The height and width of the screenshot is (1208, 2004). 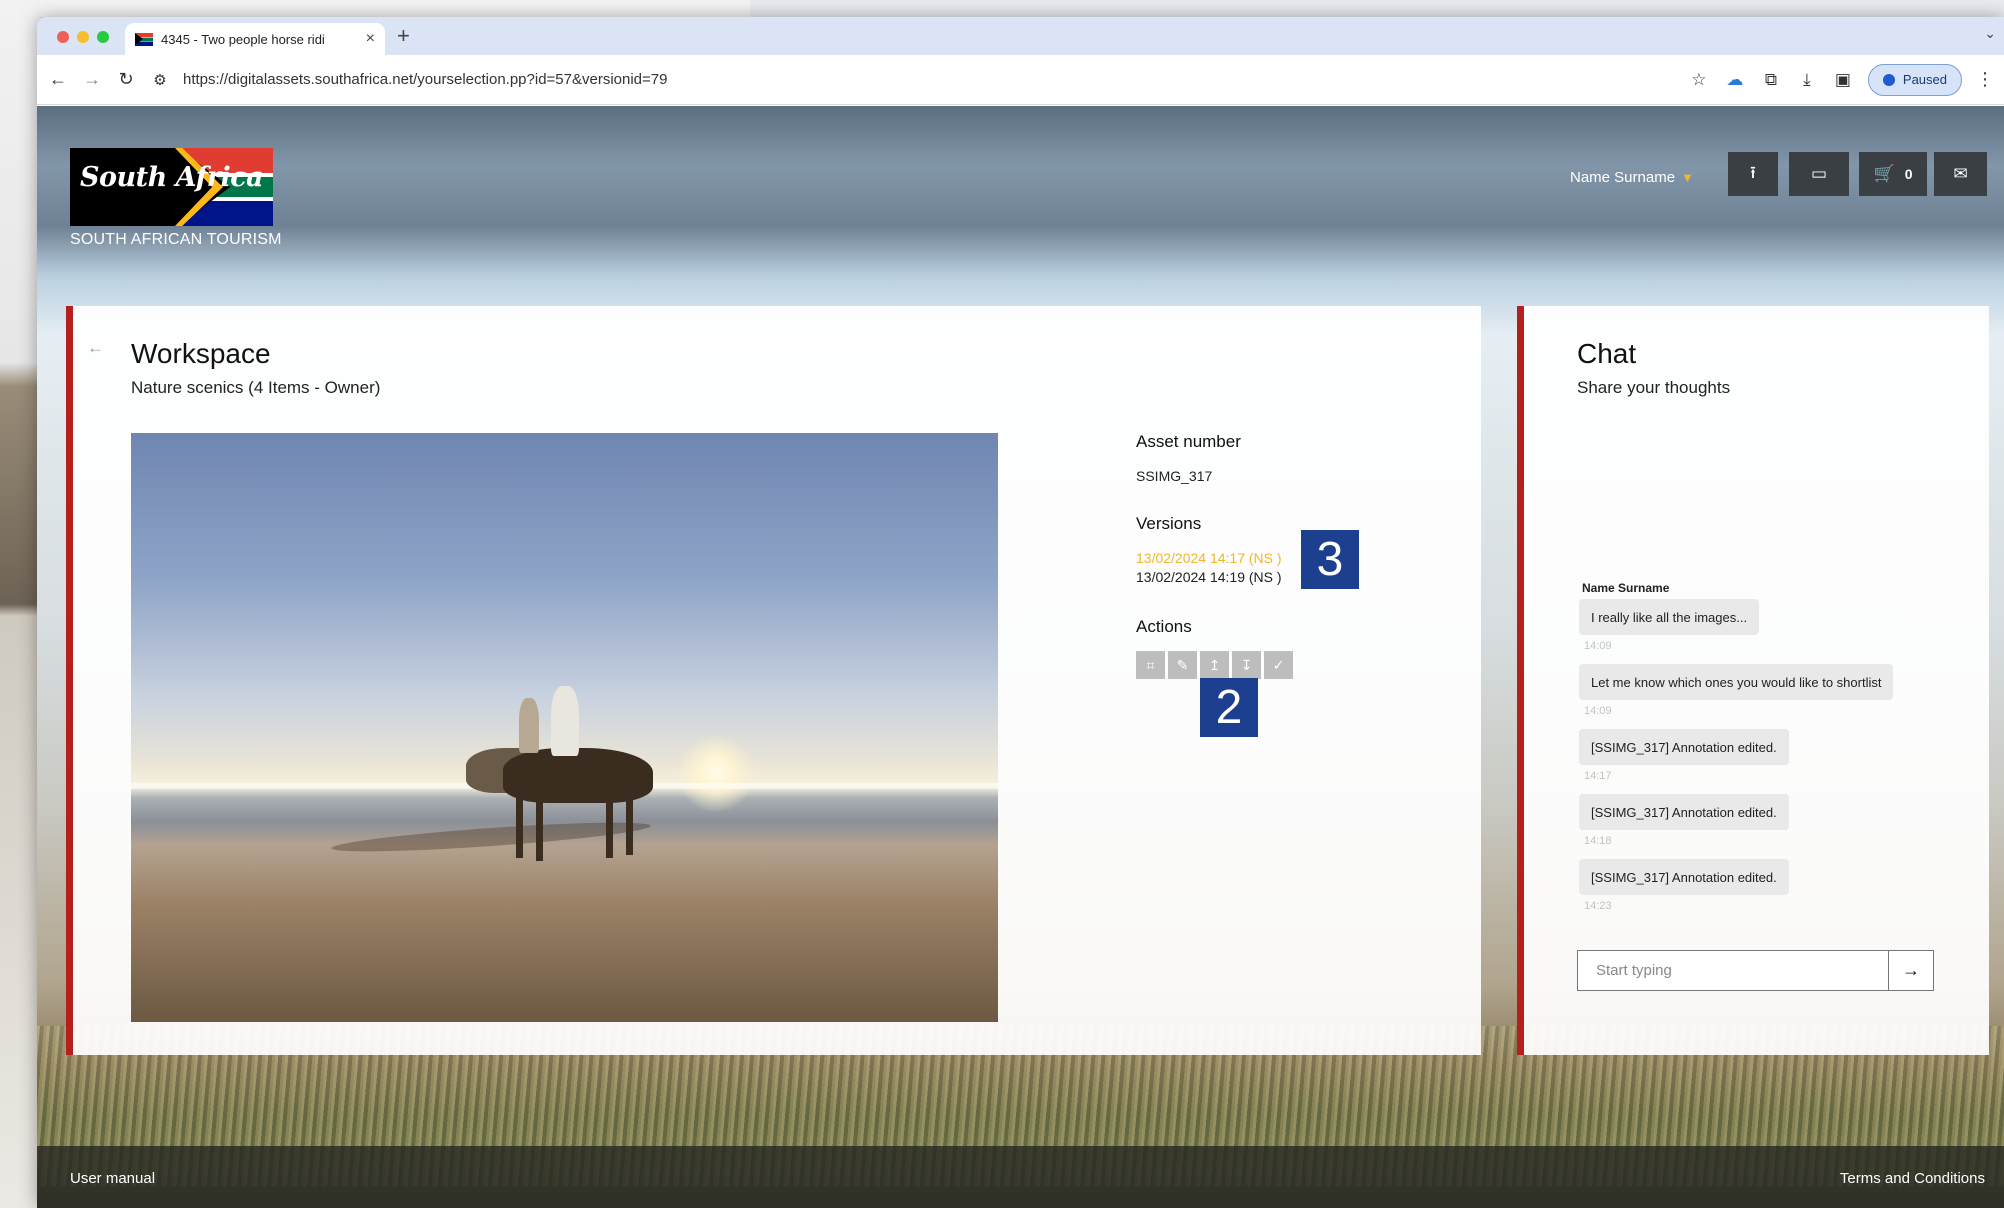 What do you see at coordinates (529, 725) in the screenshot?
I see `photo-rider-back` at bounding box center [529, 725].